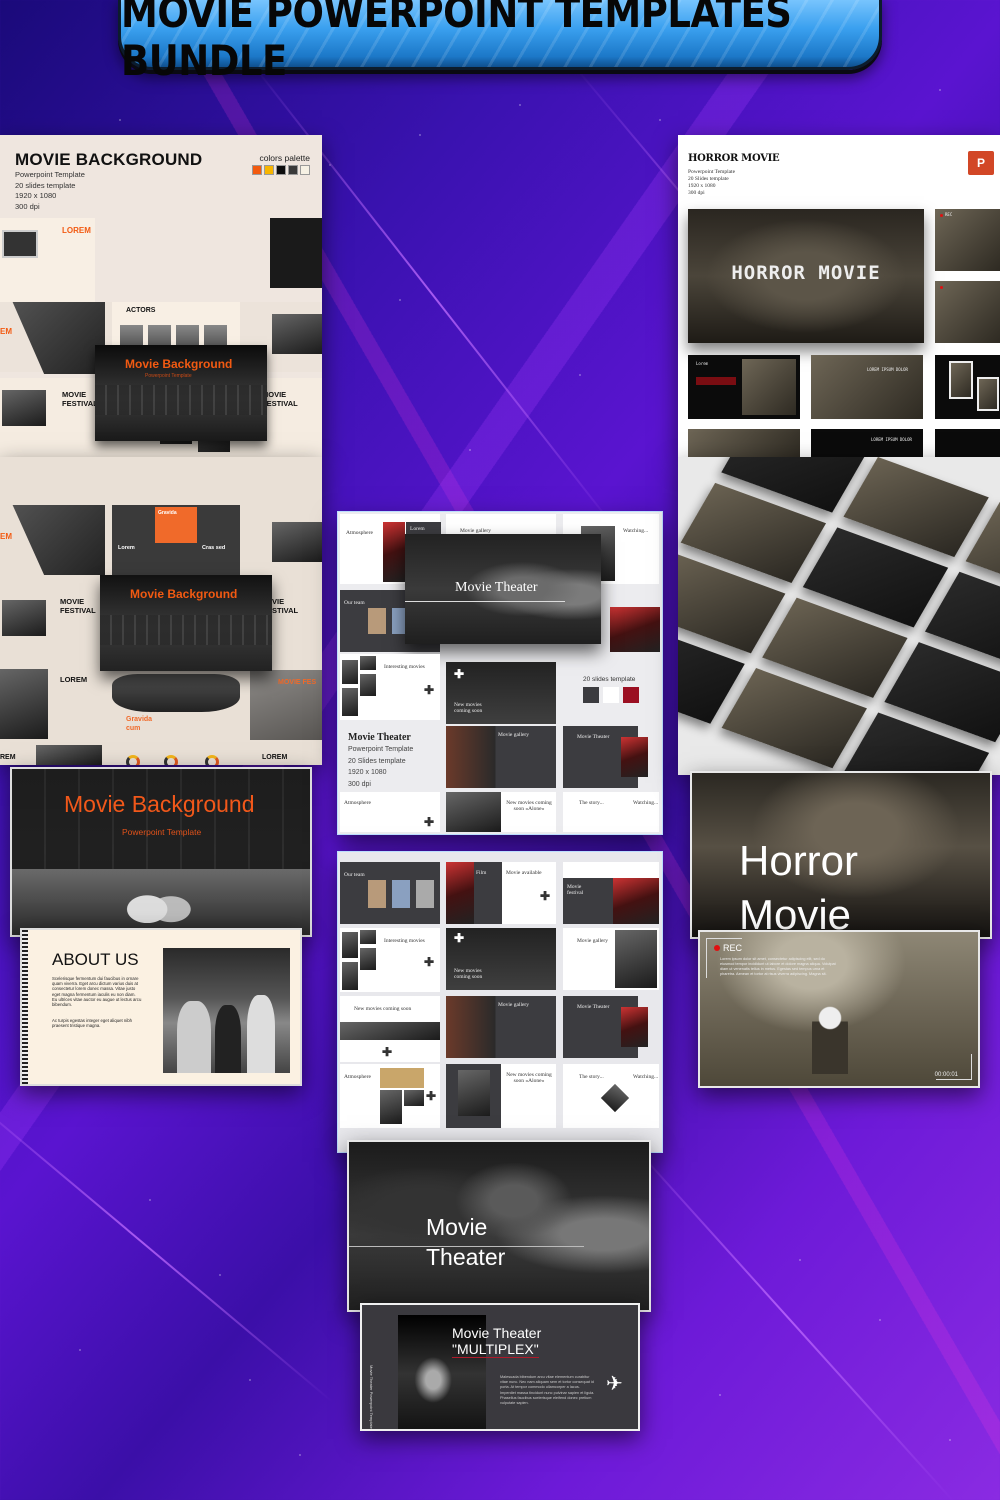  Describe the element at coordinates (354, 875) in the screenshot. I see `slide-heading: Our team` at that location.